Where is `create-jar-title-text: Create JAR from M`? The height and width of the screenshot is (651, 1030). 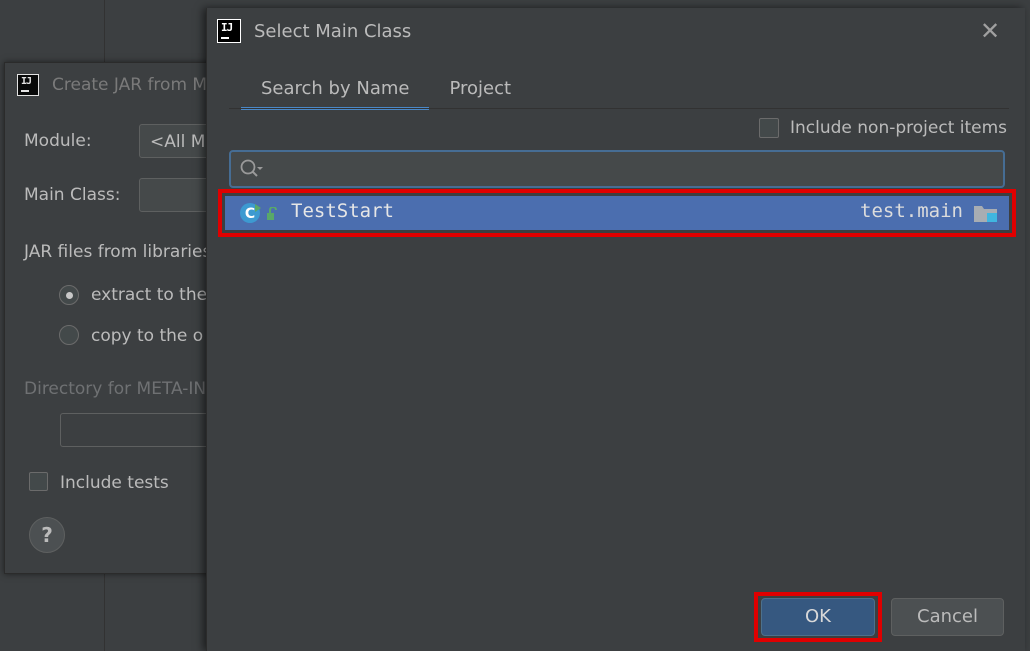 create-jar-title-text: Create JAR from M is located at coordinates (130, 85).